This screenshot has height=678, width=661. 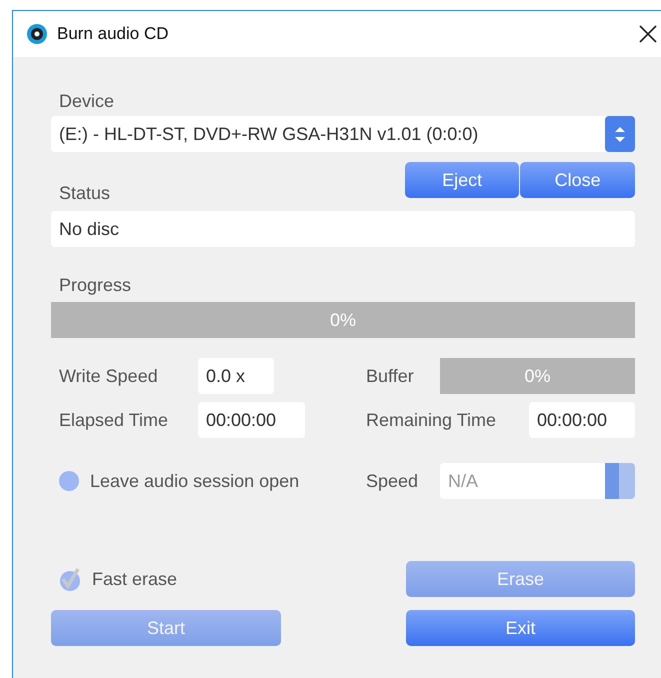 I want to click on option-label: Fast erase, so click(x=135, y=579).